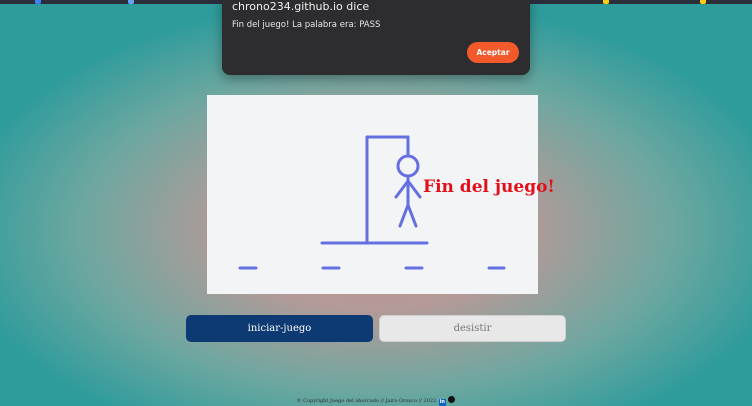  Describe the element at coordinates (489, 187) in the screenshot. I see `game-over-message: Fin del juego!` at that location.